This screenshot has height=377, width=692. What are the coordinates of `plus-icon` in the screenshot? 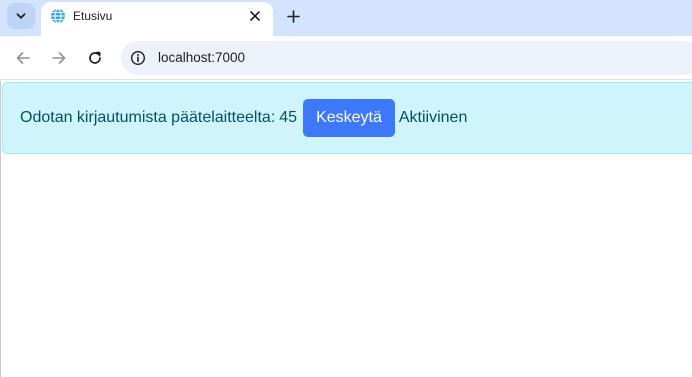 It's located at (293, 16).